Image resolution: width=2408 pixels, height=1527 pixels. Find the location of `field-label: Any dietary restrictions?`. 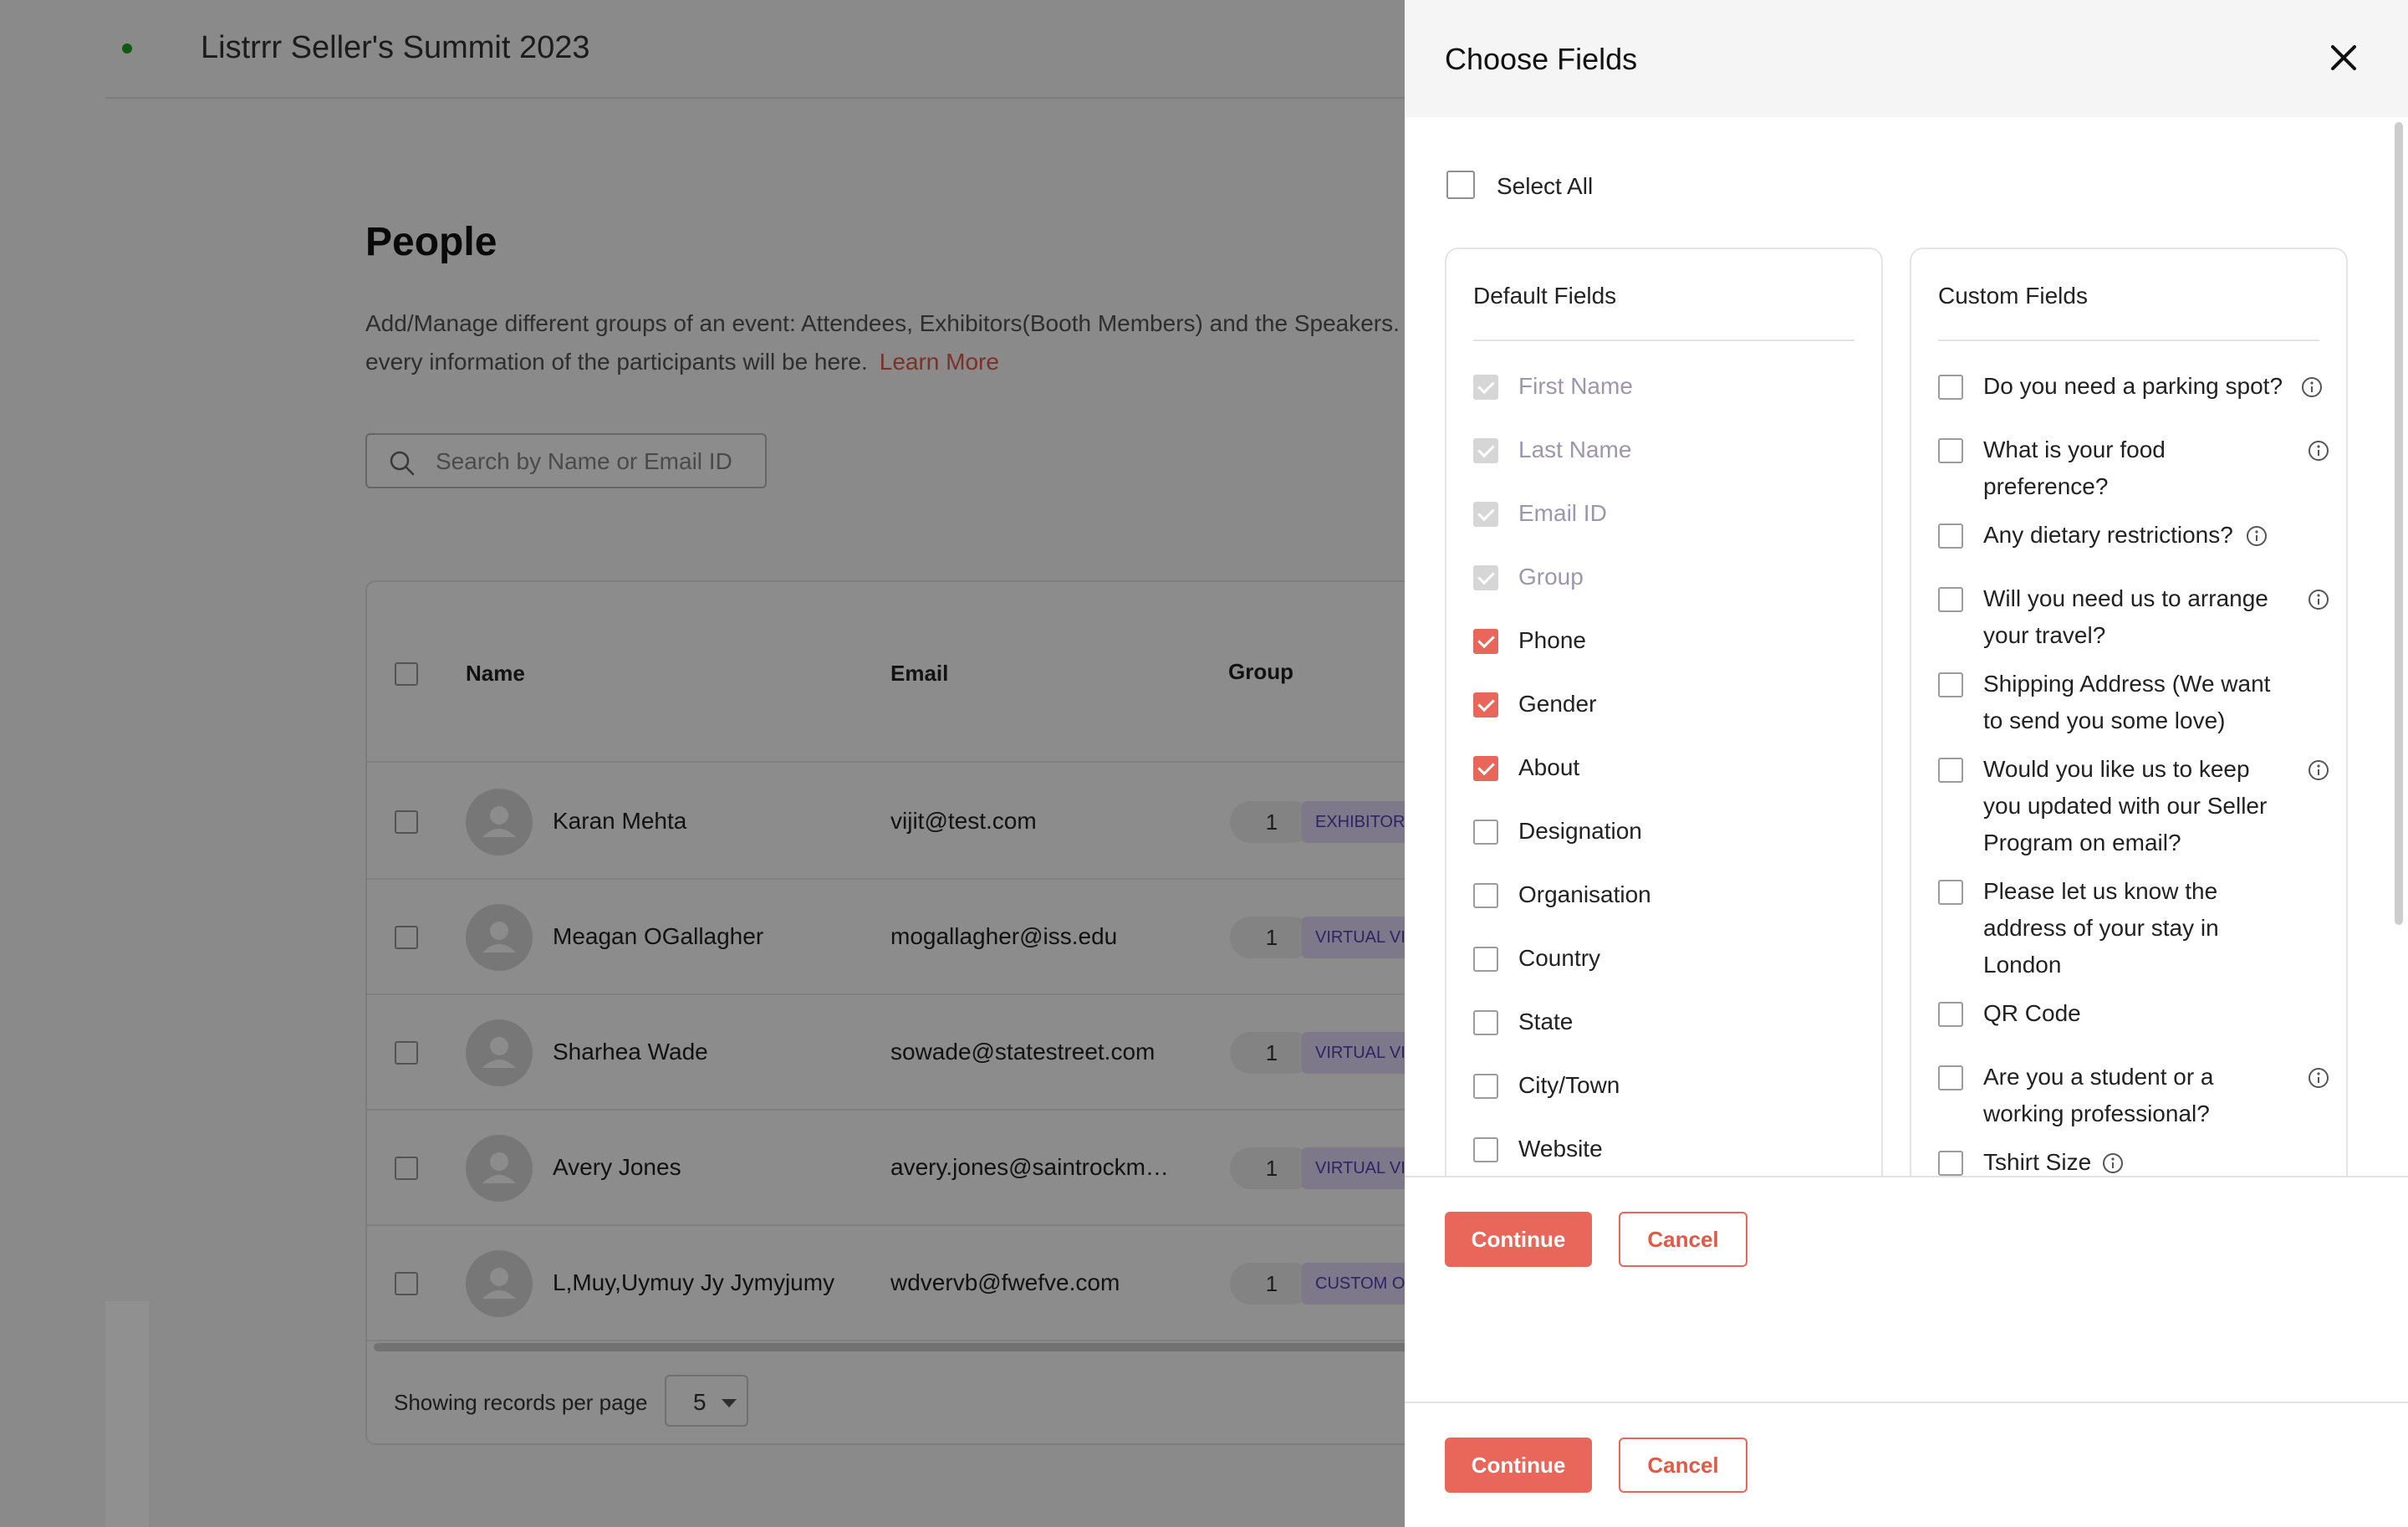

field-label: Any dietary restrictions? is located at coordinates (2108, 535).